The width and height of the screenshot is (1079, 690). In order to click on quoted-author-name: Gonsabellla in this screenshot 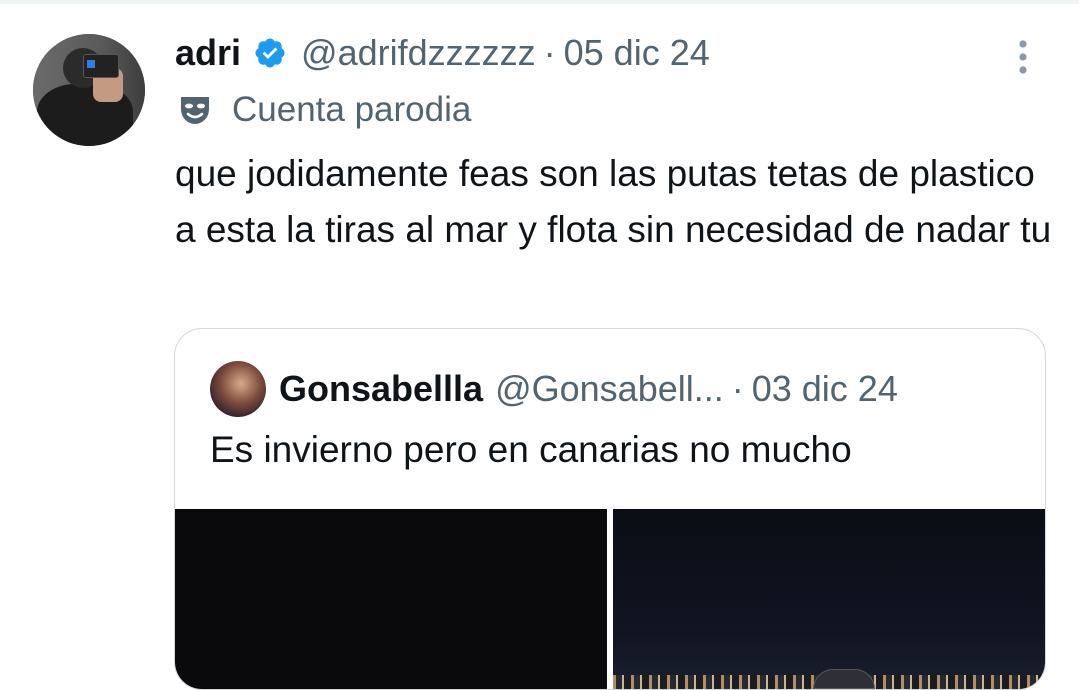, I will do `click(381, 389)`.